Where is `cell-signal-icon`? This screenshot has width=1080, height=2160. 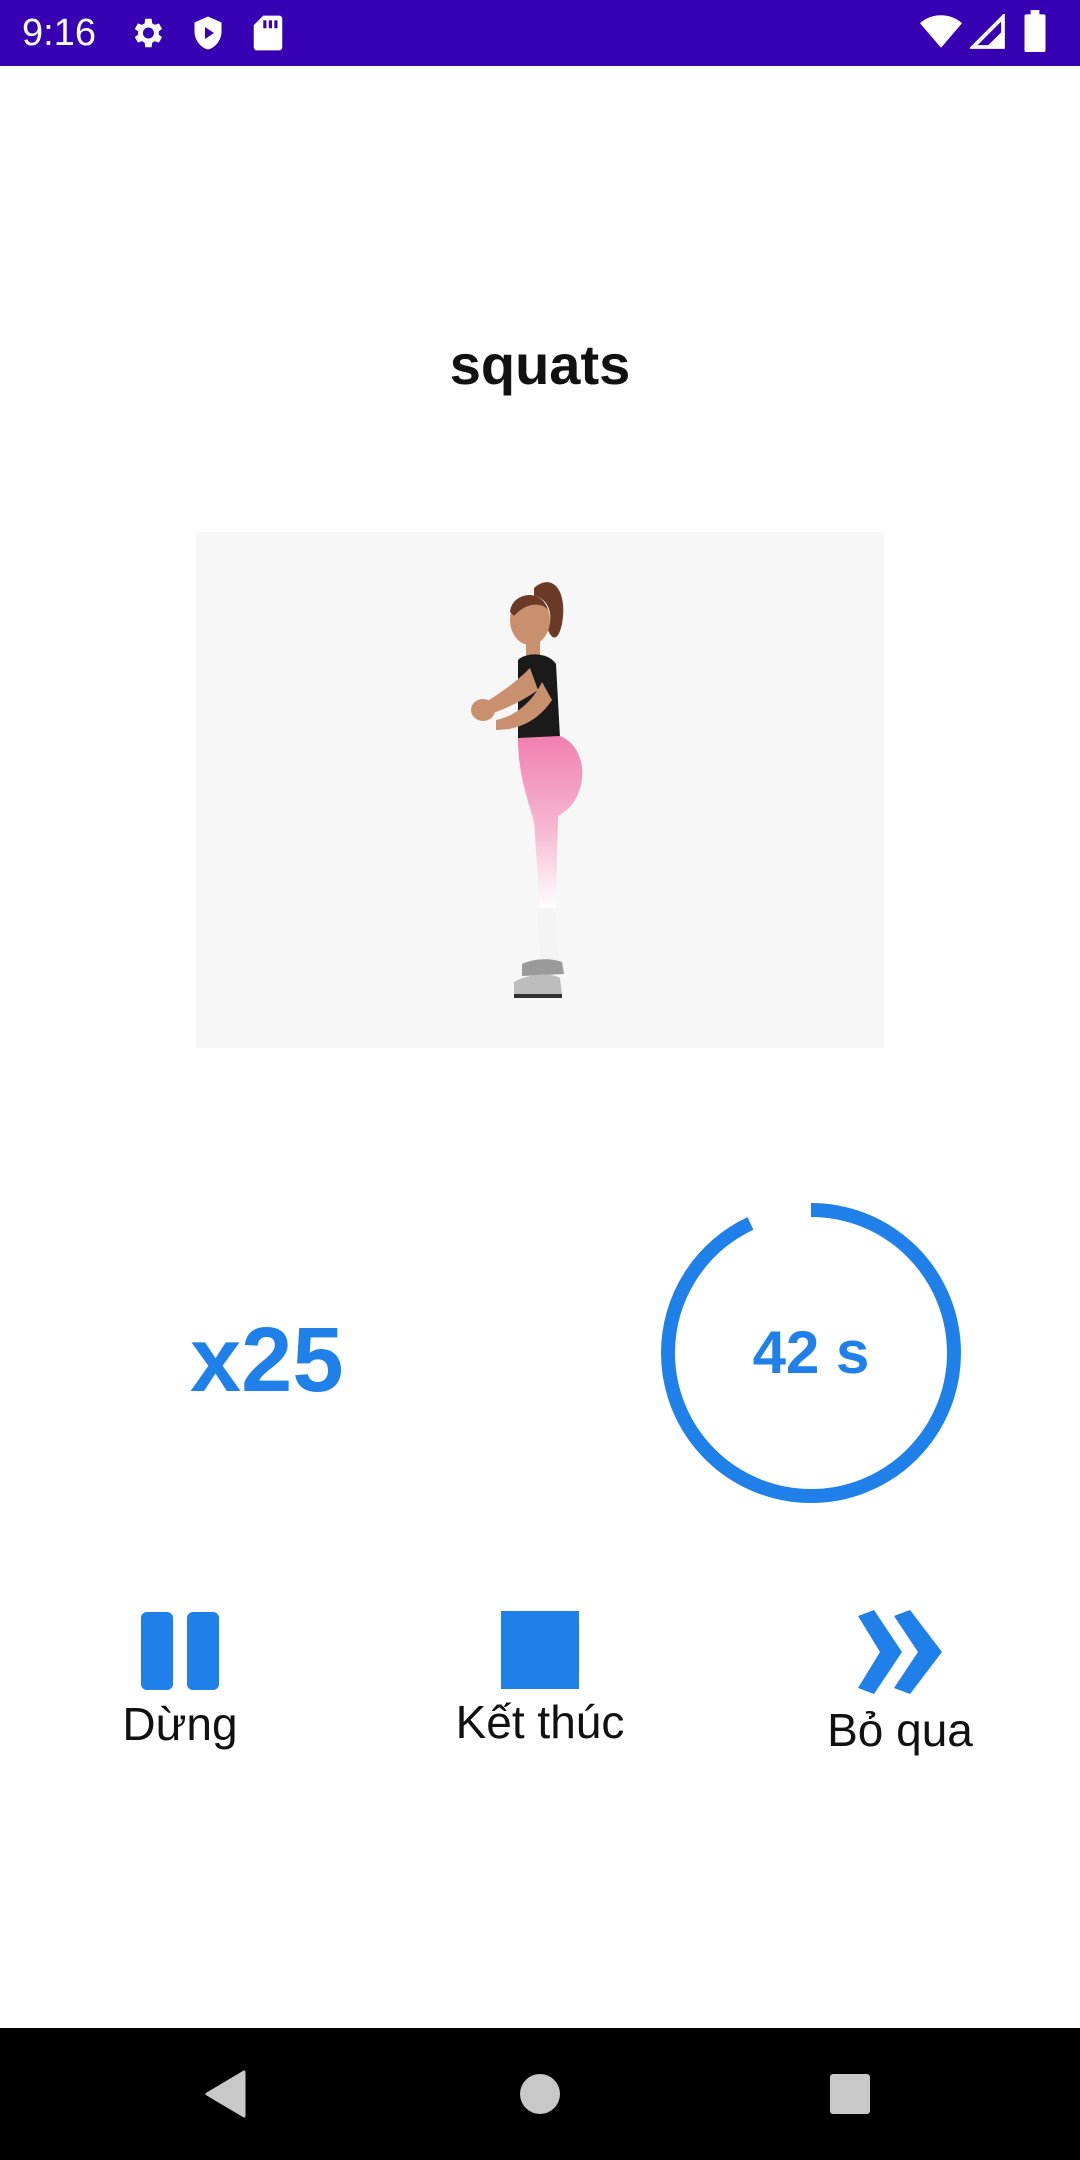
cell-signal-icon is located at coordinates (987, 31).